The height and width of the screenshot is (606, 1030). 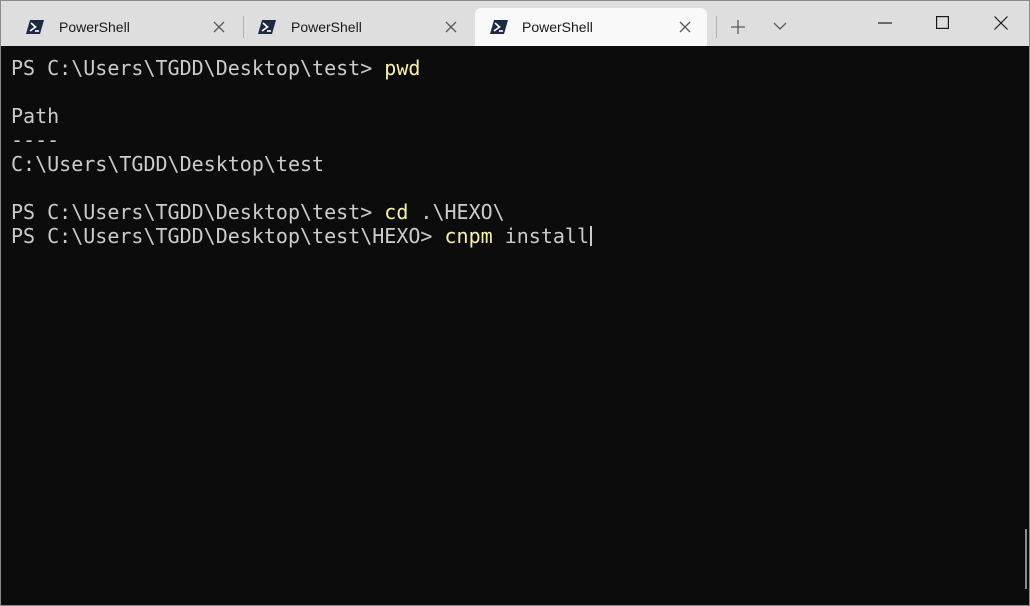 I want to click on output-line: C:\Users\TGDD\Desktop\test, so click(x=301, y=164).